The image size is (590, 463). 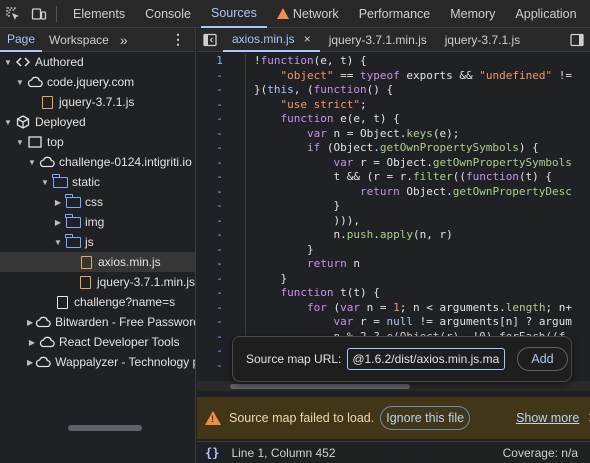 I want to click on tree-item-challenge-page: challenge?name=s, so click(x=97, y=302).